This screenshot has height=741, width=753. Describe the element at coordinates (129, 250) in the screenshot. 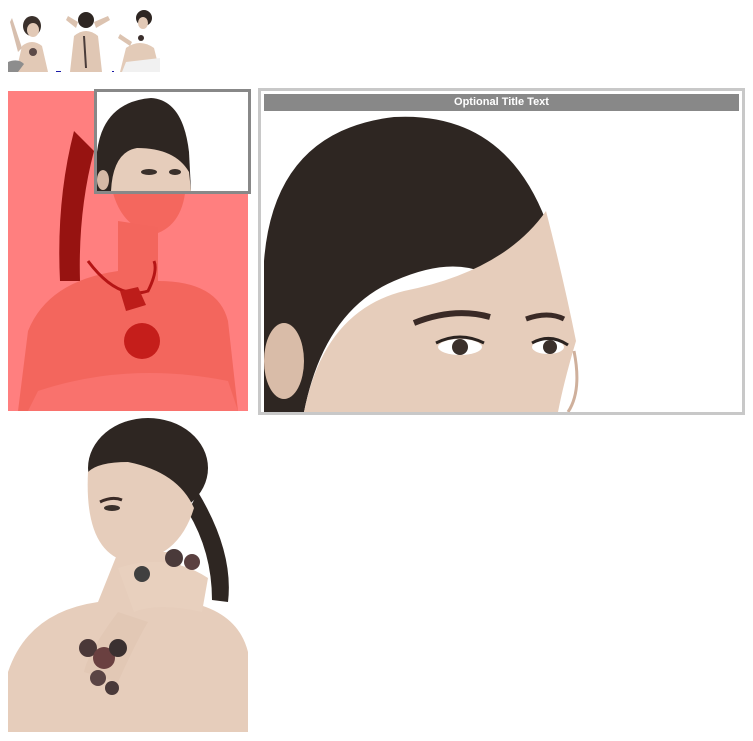

I see `main-image-container` at that location.